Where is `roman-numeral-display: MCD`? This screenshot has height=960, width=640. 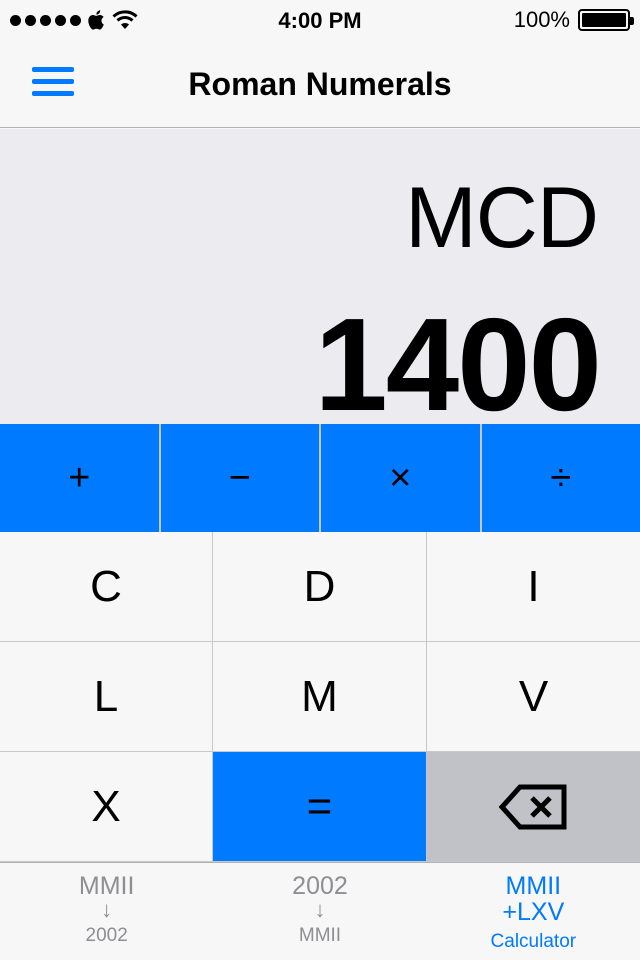
roman-numeral-display: MCD is located at coordinates (502, 218).